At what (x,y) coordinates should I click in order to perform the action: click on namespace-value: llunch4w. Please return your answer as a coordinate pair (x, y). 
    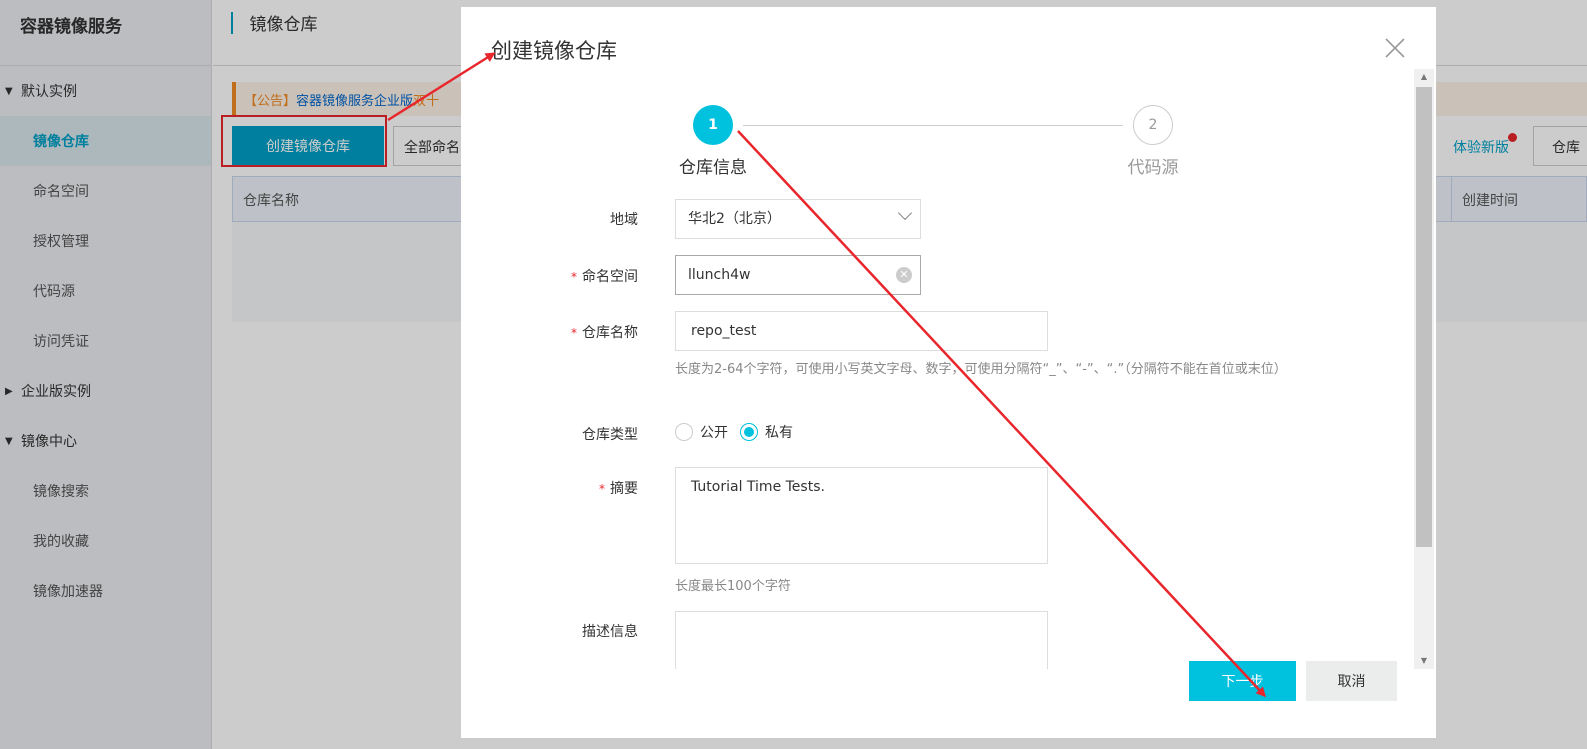
    Looking at the image, I should click on (719, 275).